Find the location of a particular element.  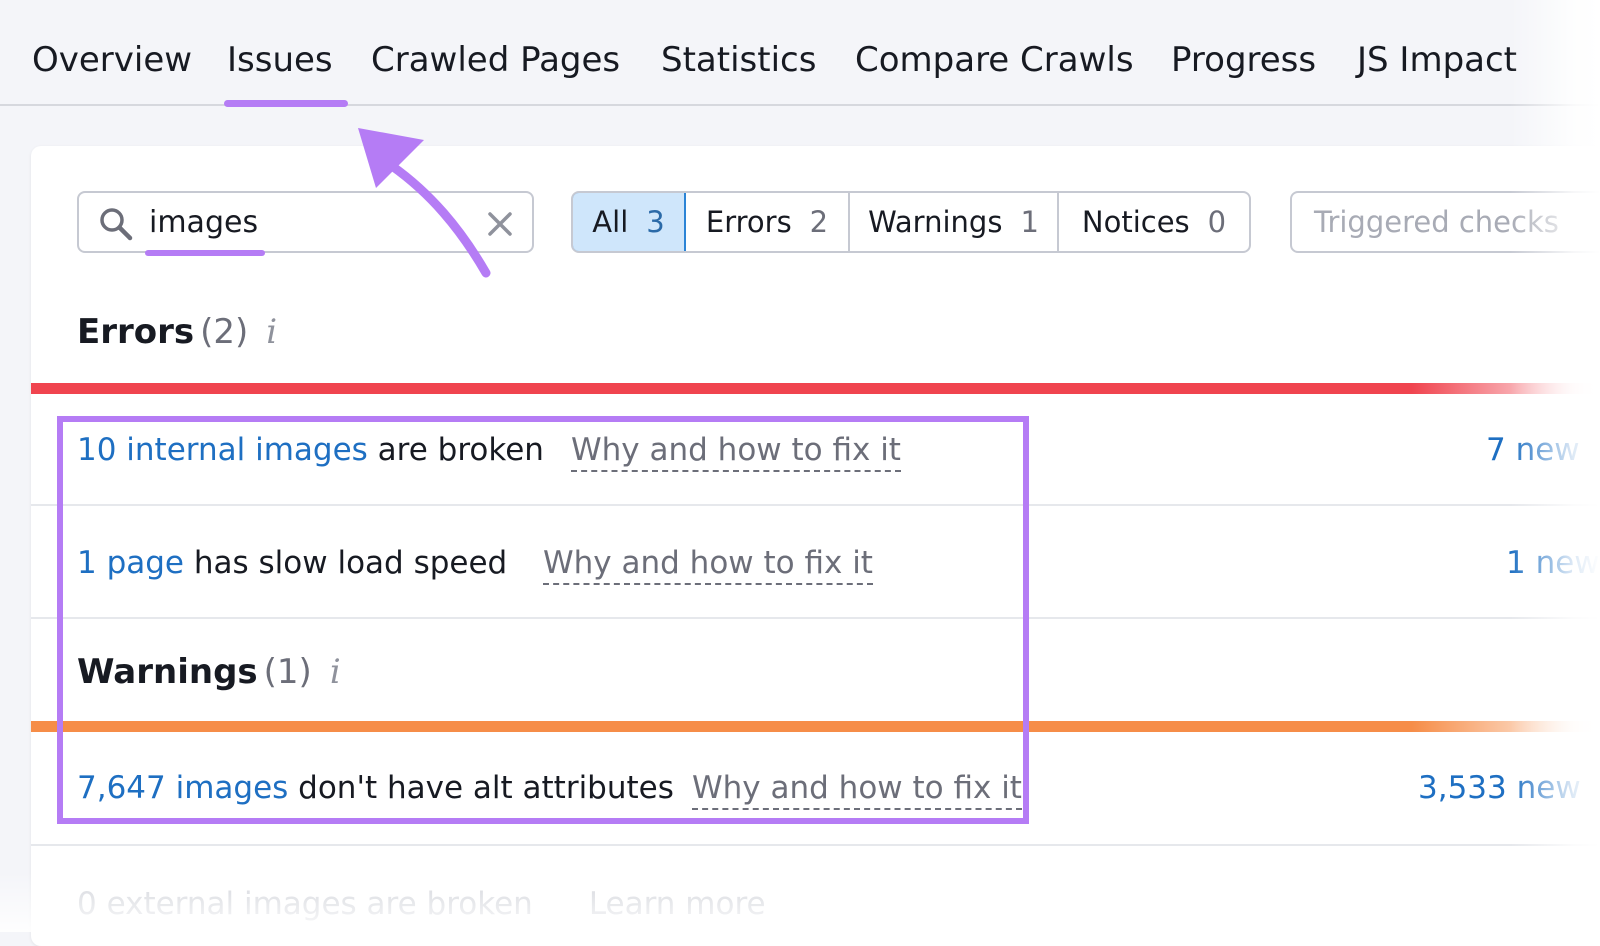

new-issues-count: 1 new is located at coordinates (1553, 563).